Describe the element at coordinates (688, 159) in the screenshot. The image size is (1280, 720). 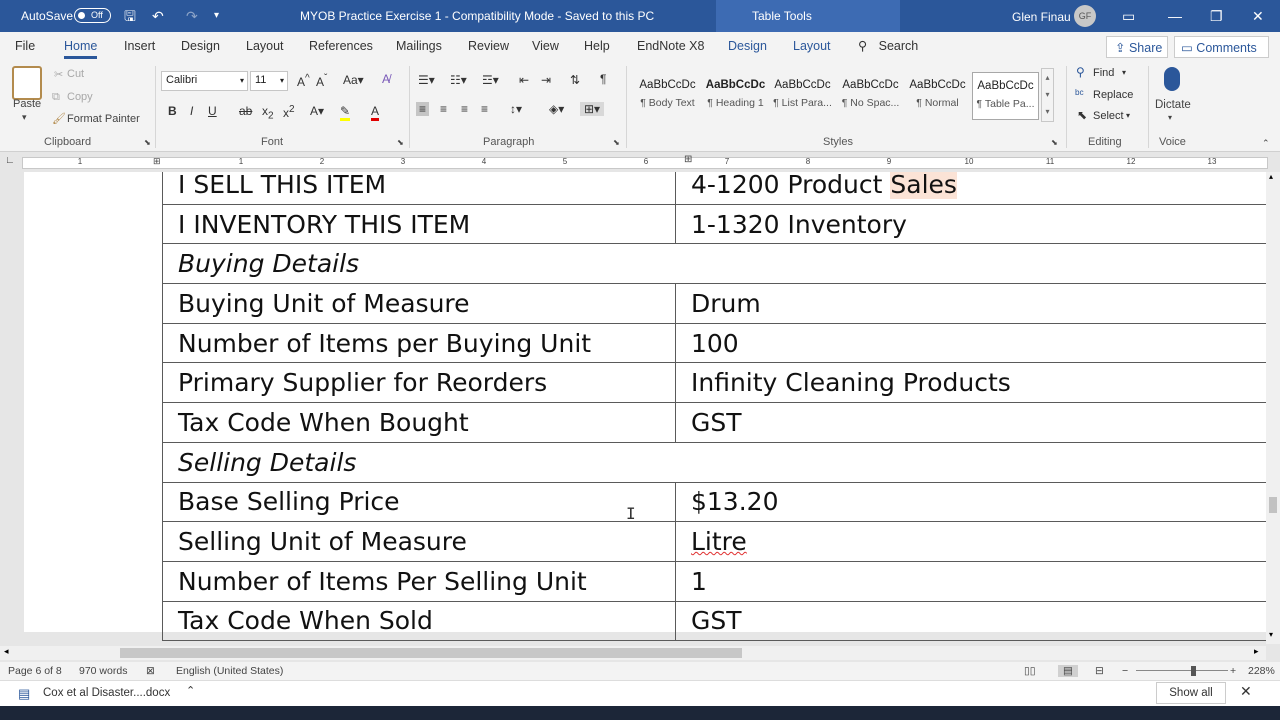
I see `column-marker-icon: ⊞` at that location.